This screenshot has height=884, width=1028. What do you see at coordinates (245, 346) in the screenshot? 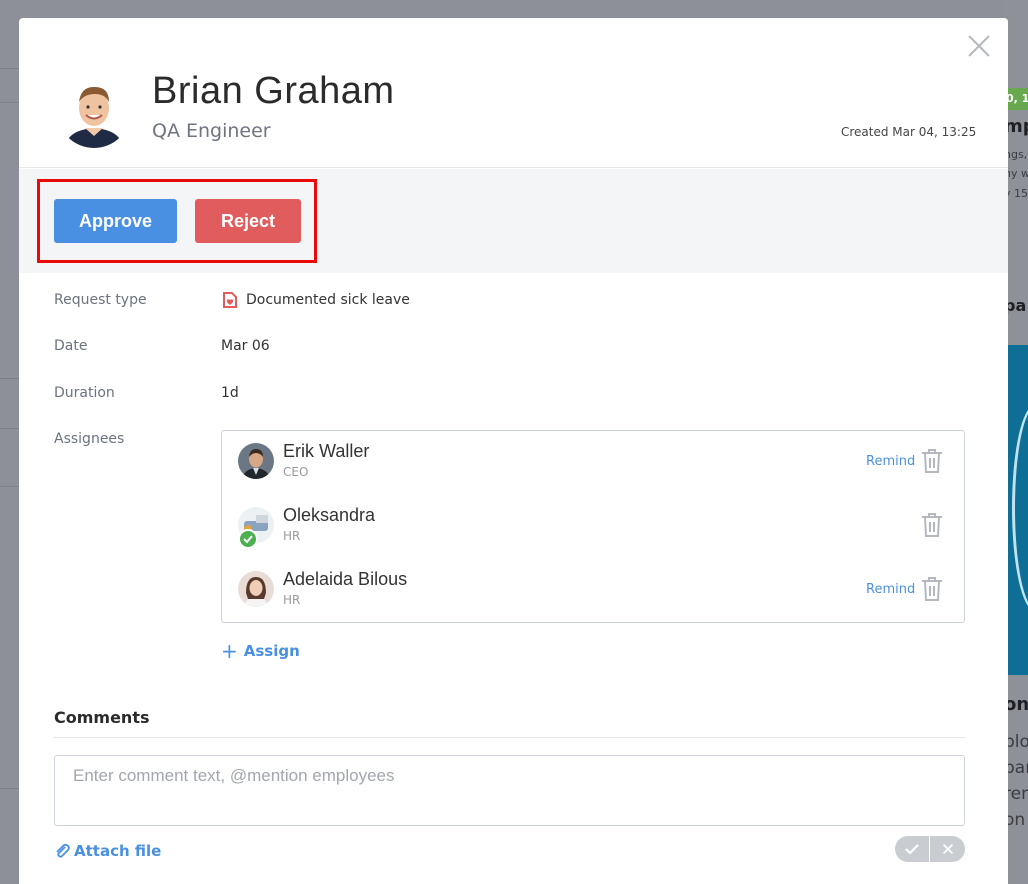
I see `date-value: Mar 06` at bounding box center [245, 346].